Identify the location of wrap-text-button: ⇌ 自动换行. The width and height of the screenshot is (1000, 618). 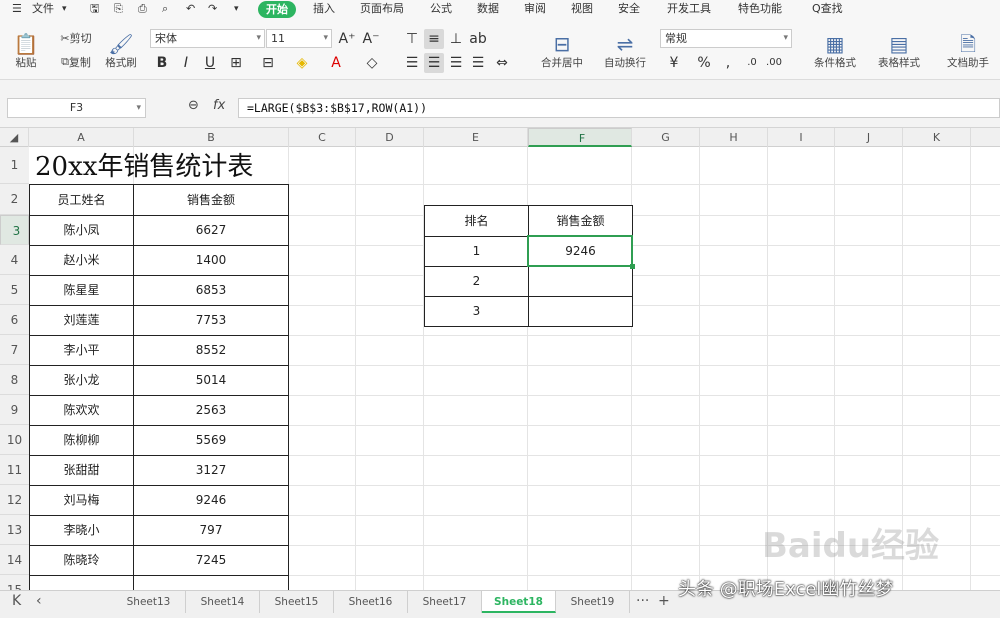
(625, 51).